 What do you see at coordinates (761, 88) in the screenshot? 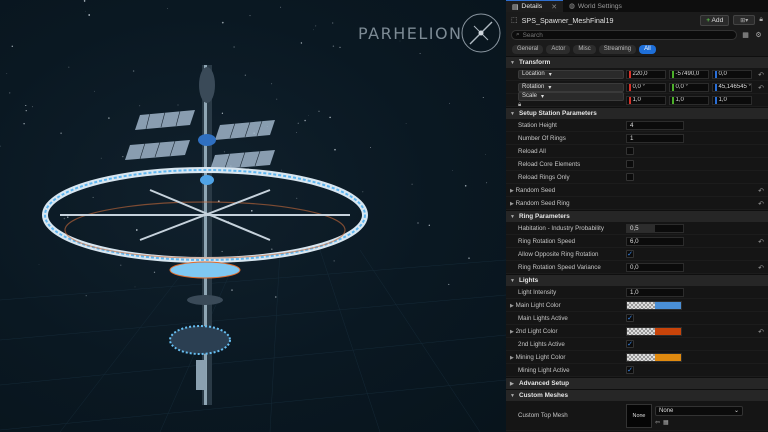
I see `reset-rotation-icon: ↶` at bounding box center [761, 88].